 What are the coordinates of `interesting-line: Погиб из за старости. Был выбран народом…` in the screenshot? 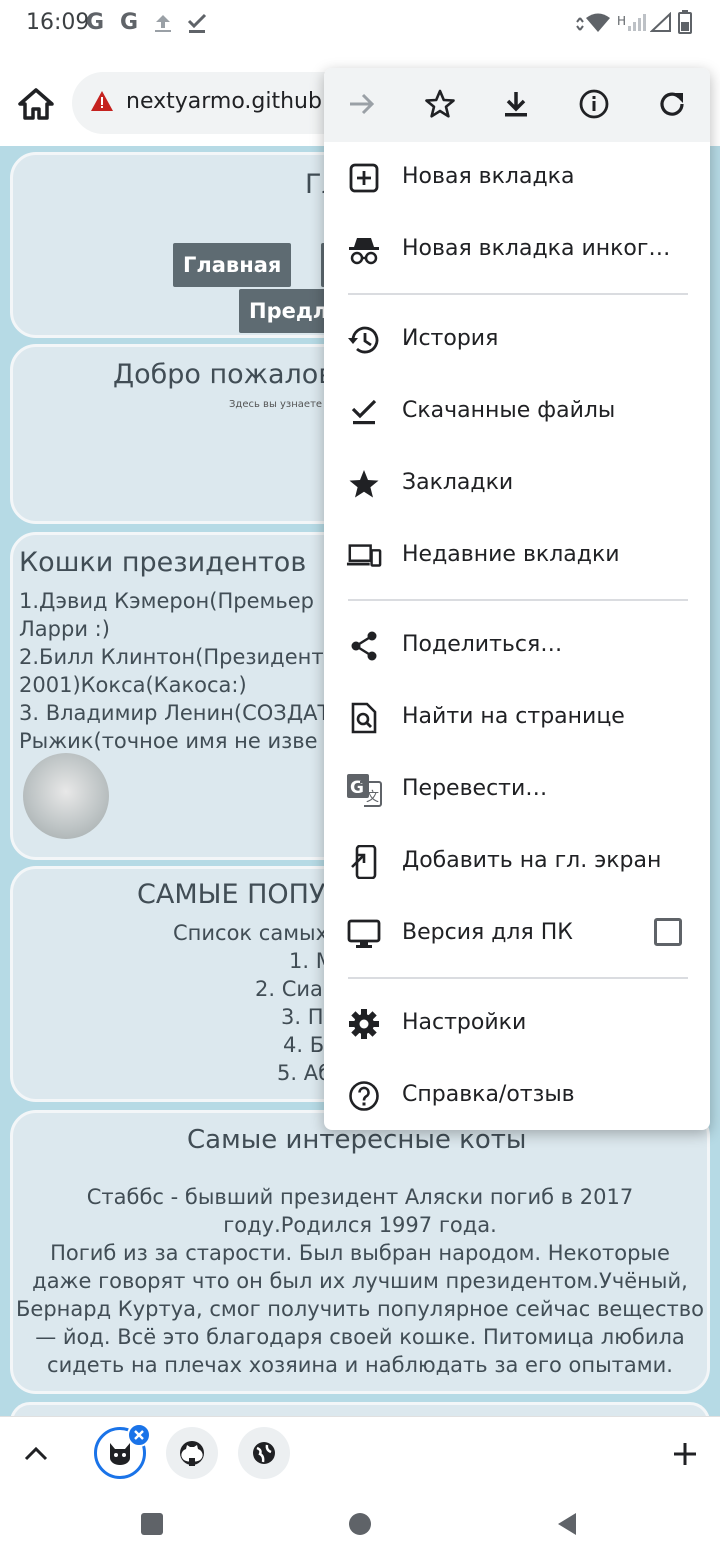 It's located at (360, 1253).